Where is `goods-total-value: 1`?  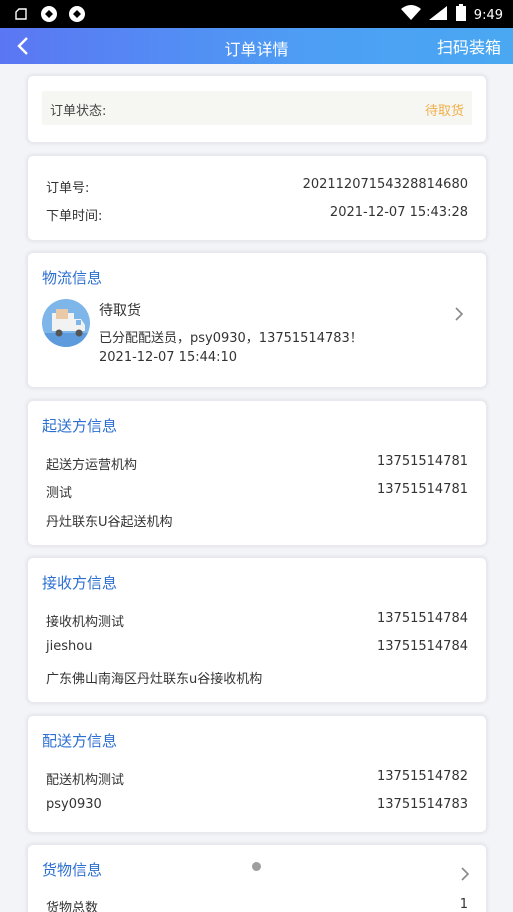
goods-total-value: 1 is located at coordinates (463, 904).